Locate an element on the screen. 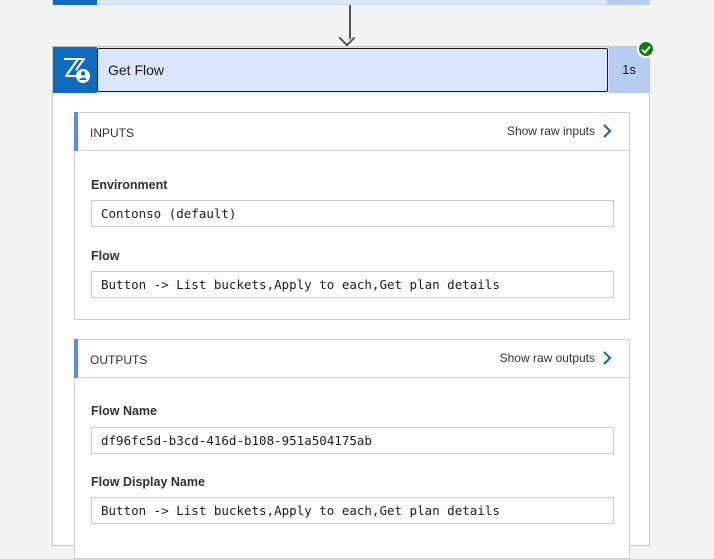  action-card-header: Get Flow 1s is located at coordinates (351, 70).